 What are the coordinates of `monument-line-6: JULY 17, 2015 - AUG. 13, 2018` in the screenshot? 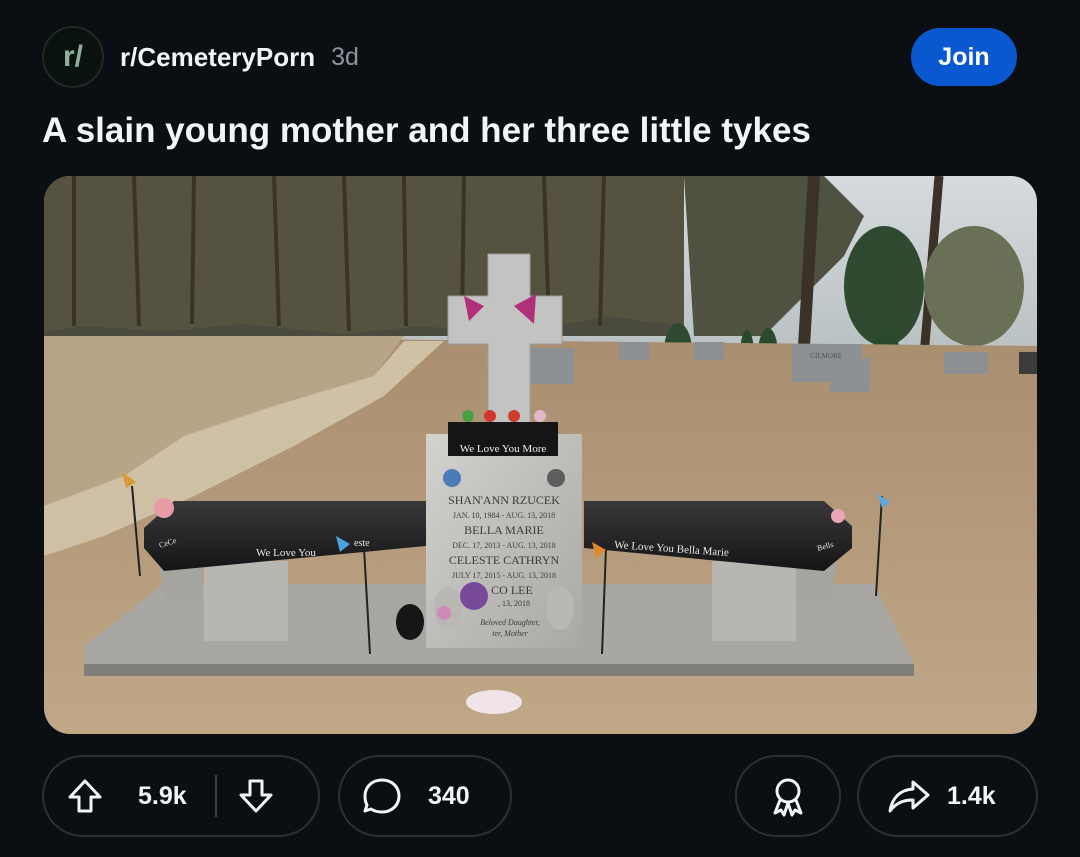 It's located at (504, 575).